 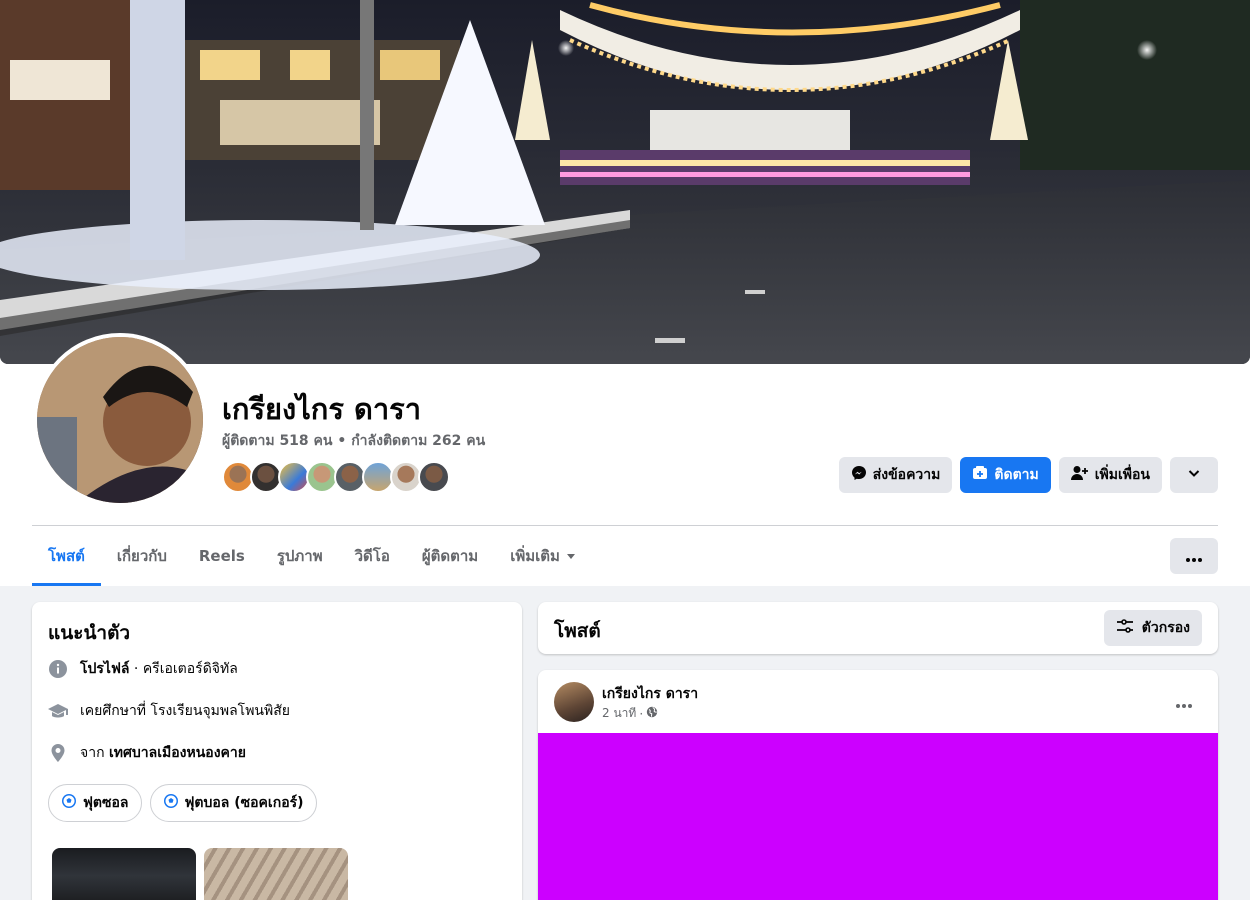 I want to click on intro-education-text: เคยศึกษาที่ โรงเรียนจุมพลโพนพิสัย, so click(x=185, y=711).